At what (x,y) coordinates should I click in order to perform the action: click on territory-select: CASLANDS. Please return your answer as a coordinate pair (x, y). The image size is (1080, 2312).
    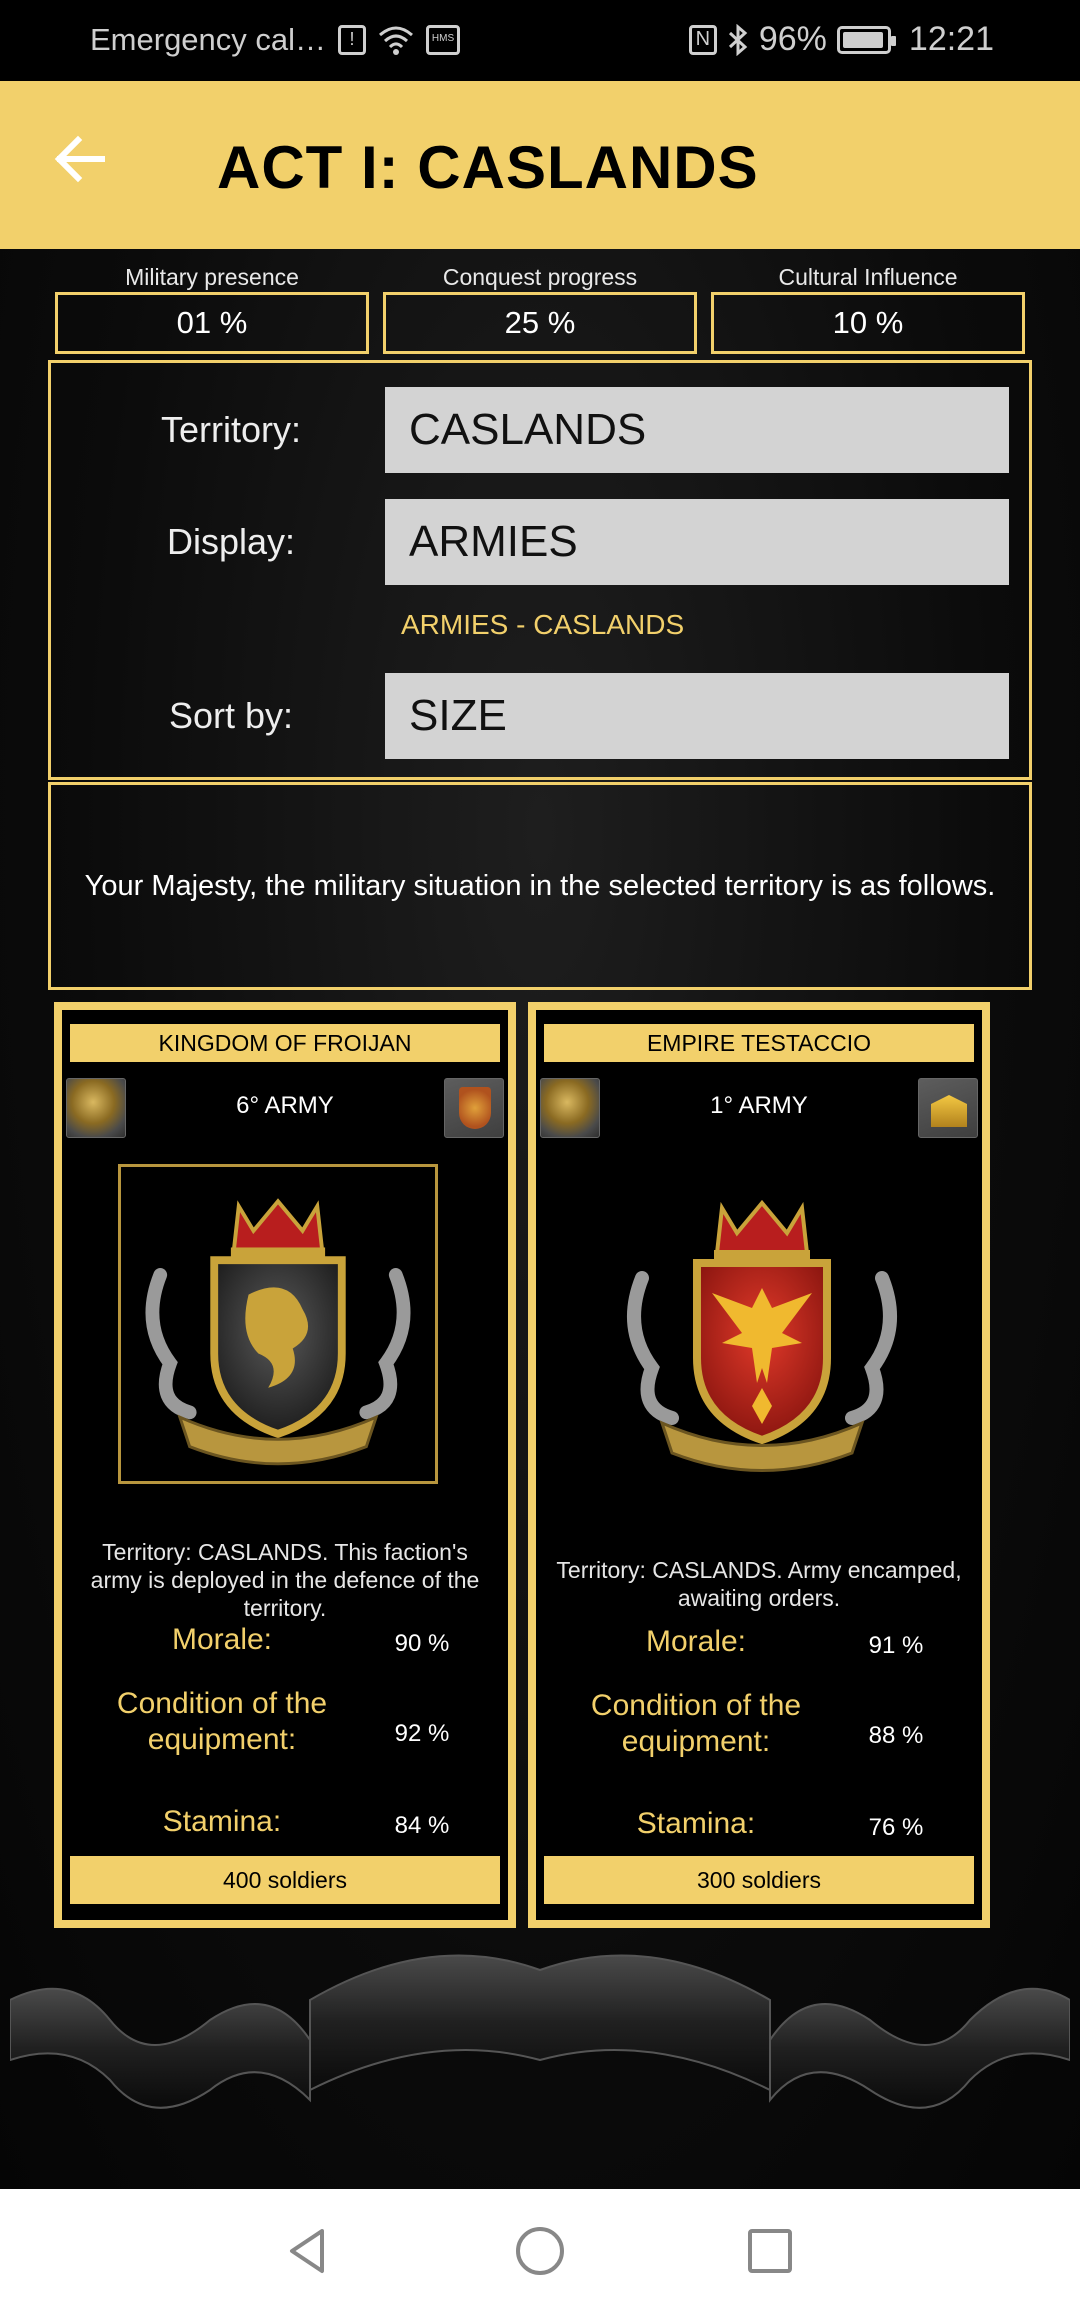
    Looking at the image, I should click on (697, 430).